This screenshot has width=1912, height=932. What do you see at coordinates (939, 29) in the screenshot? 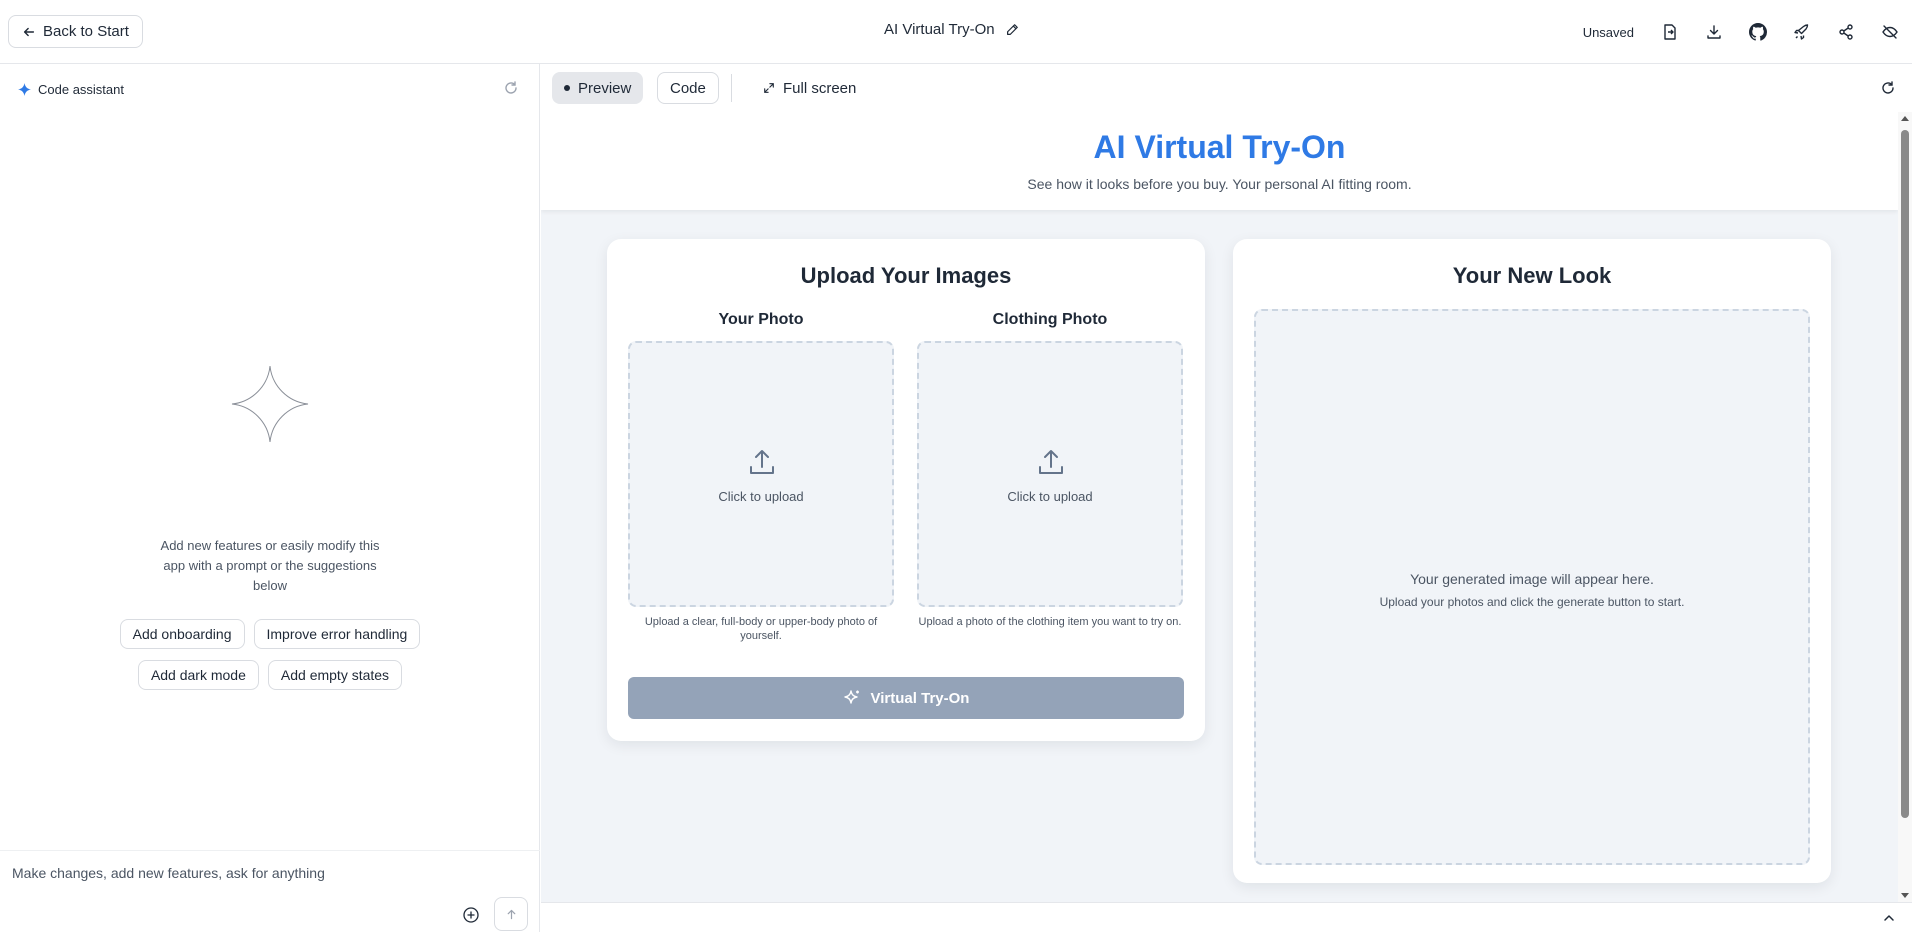
I see `project-title: AI Virtual Try-On` at bounding box center [939, 29].